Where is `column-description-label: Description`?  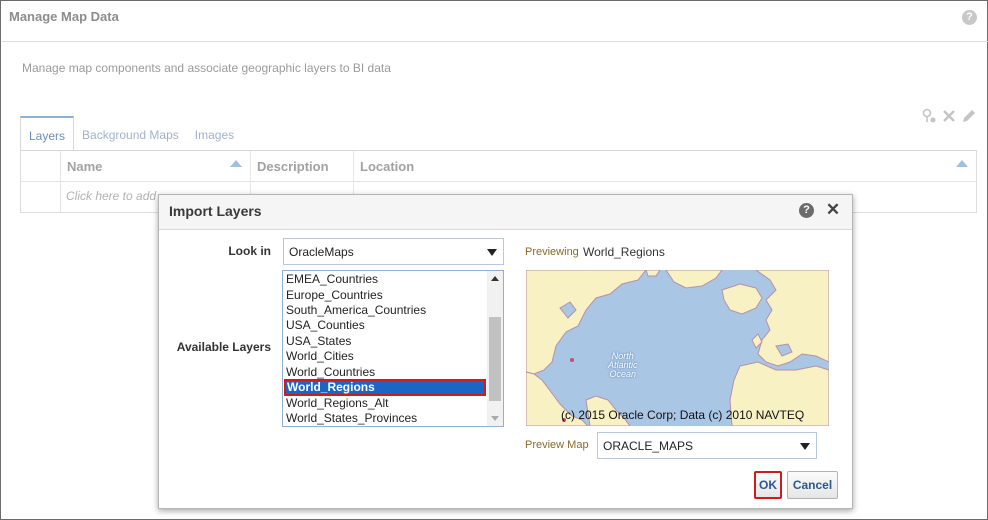 column-description-label: Description is located at coordinates (293, 166).